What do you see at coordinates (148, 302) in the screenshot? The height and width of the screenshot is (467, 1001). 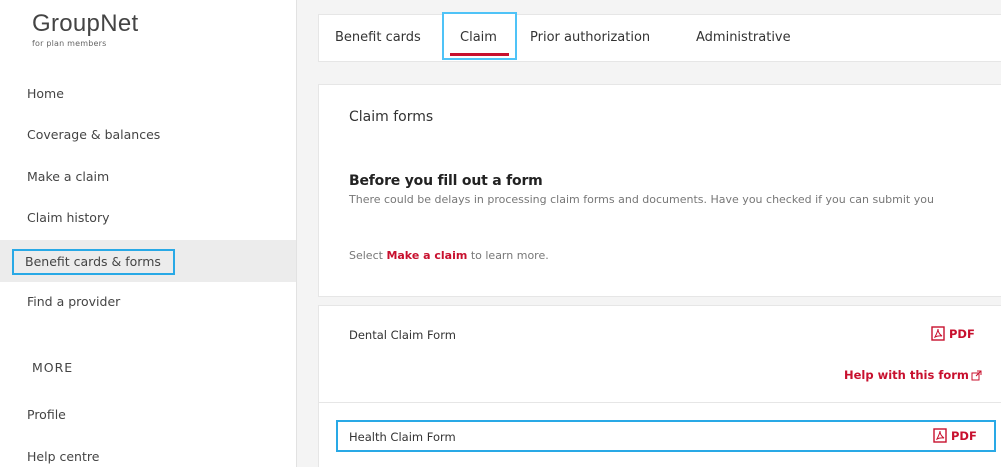 I see `sidebar-item-find-provider: Find a provider` at bounding box center [148, 302].